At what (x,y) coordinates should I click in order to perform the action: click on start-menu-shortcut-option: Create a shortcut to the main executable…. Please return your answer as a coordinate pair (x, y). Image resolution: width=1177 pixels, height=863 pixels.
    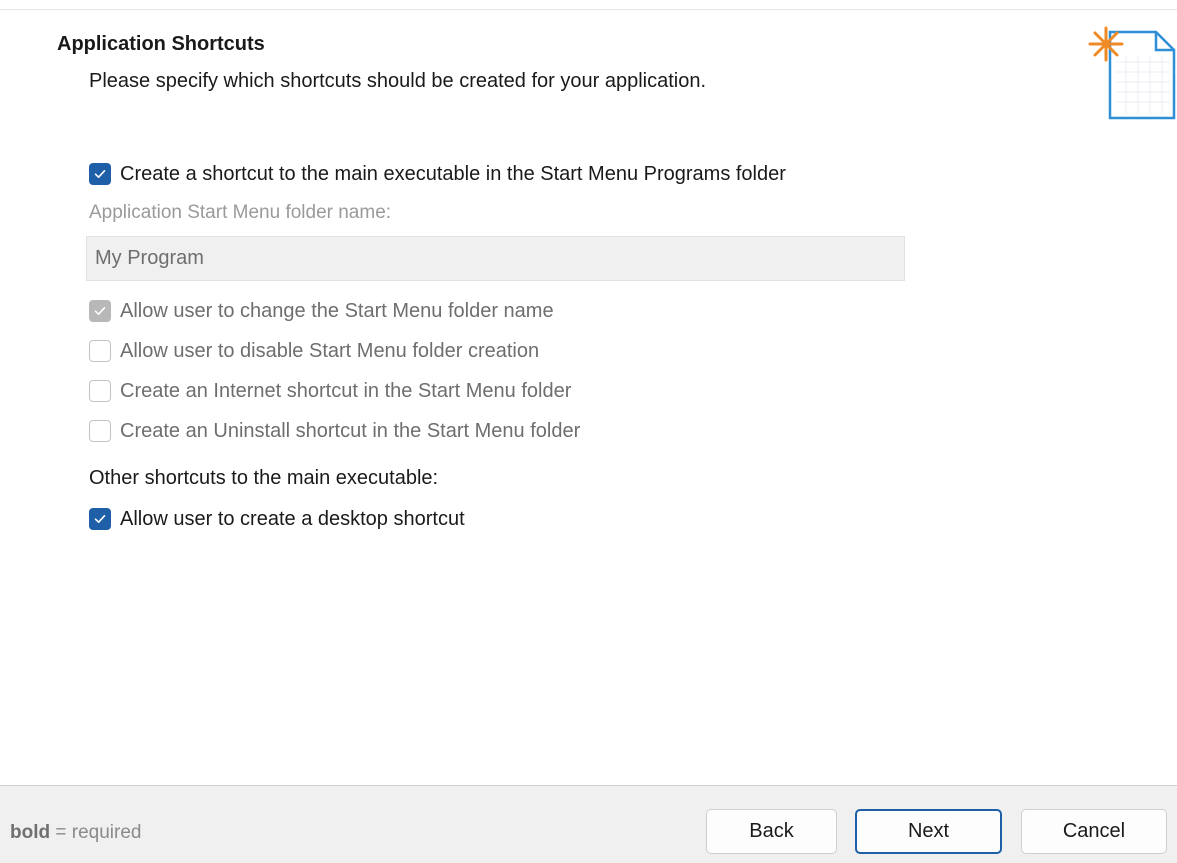
    Looking at the image, I should click on (437, 174).